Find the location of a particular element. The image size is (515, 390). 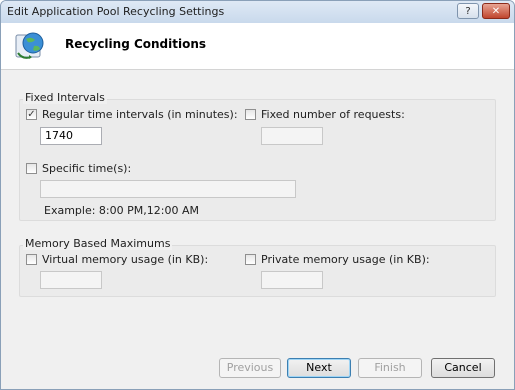

regular-time-checkbox: ✓ is located at coordinates (31, 114).